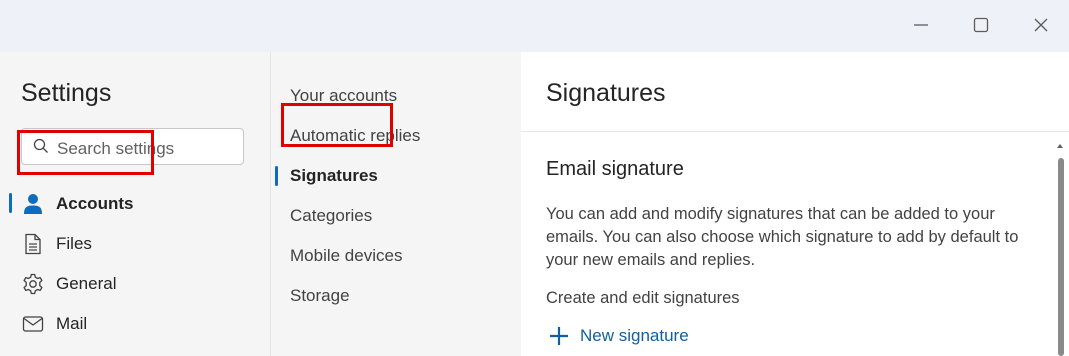 This screenshot has height=356, width=1069. Describe the element at coordinates (74, 243) in the screenshot. I see `sidebar-item-label: Files` at that location.